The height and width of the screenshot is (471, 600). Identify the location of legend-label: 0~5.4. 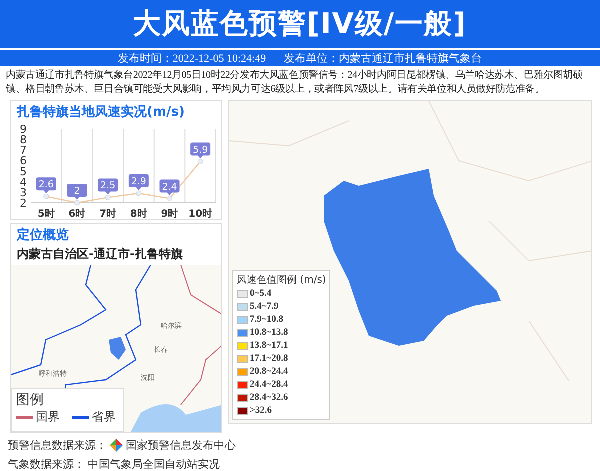
(261, 293).